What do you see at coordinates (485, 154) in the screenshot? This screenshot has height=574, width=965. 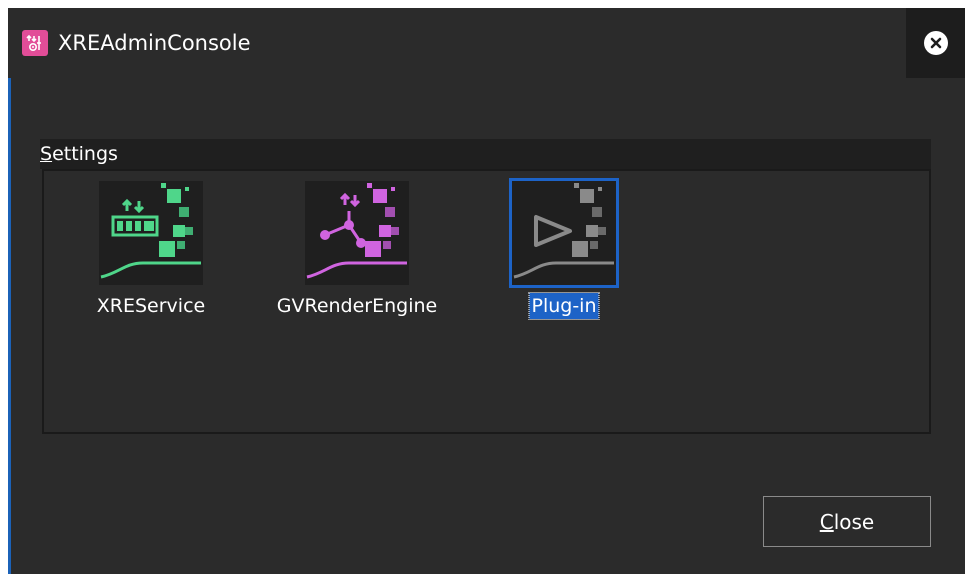 I see `settings-group-header: Settings` at bounding box center [485, 154].